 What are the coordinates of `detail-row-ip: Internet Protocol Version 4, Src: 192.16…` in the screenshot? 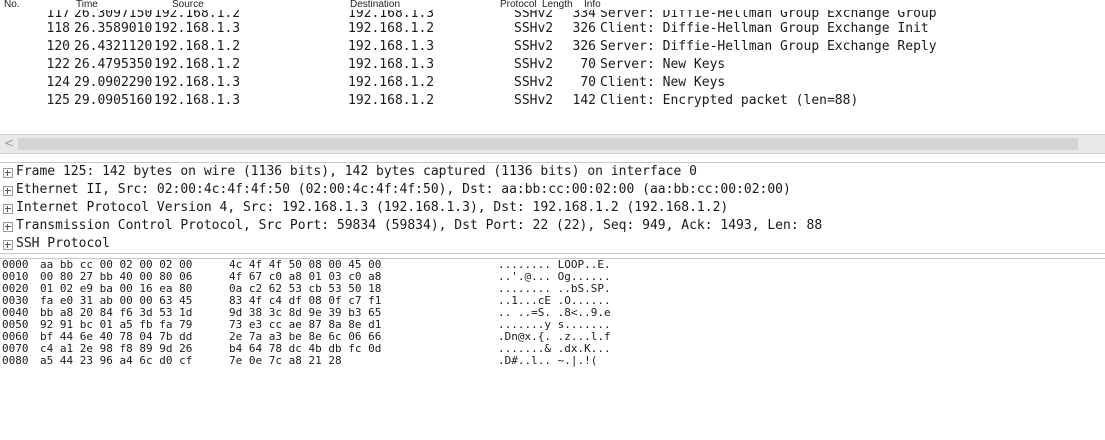 It's located at (552, 208).